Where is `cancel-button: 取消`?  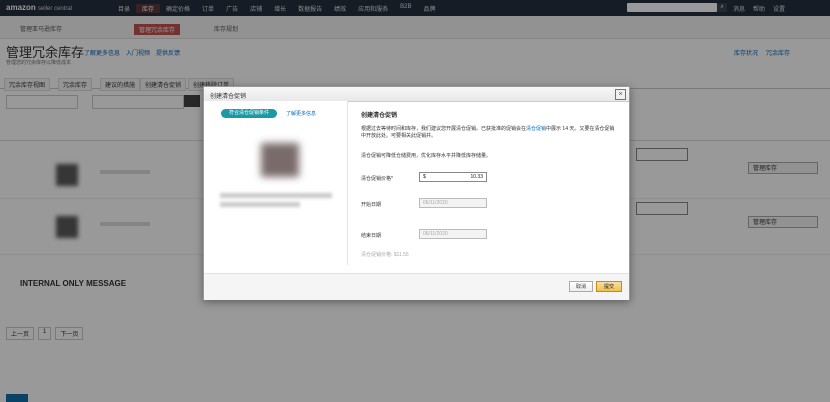 cancel-button: 取消 is located at coordinates (581, 286).